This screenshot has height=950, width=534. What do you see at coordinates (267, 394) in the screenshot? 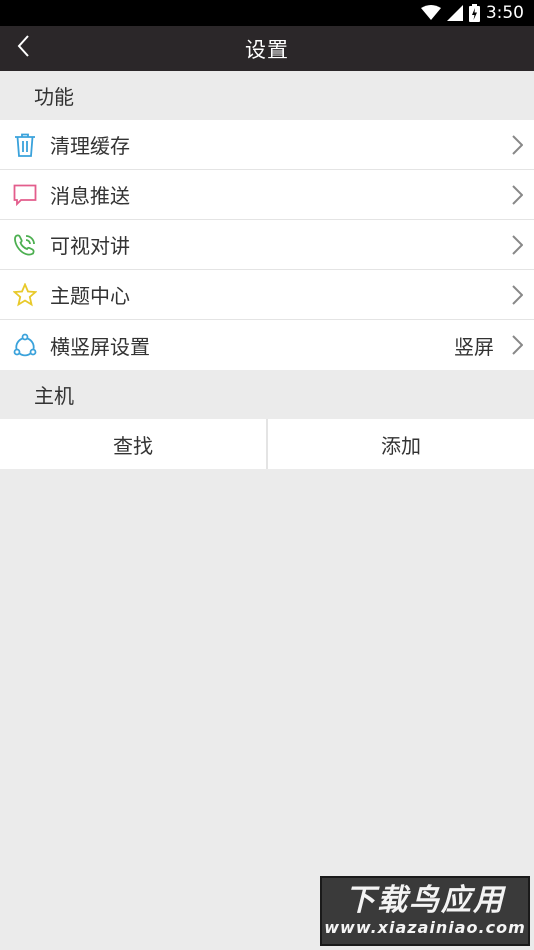
I see `section-header-host: 主机` at bounding box center [267, 394].